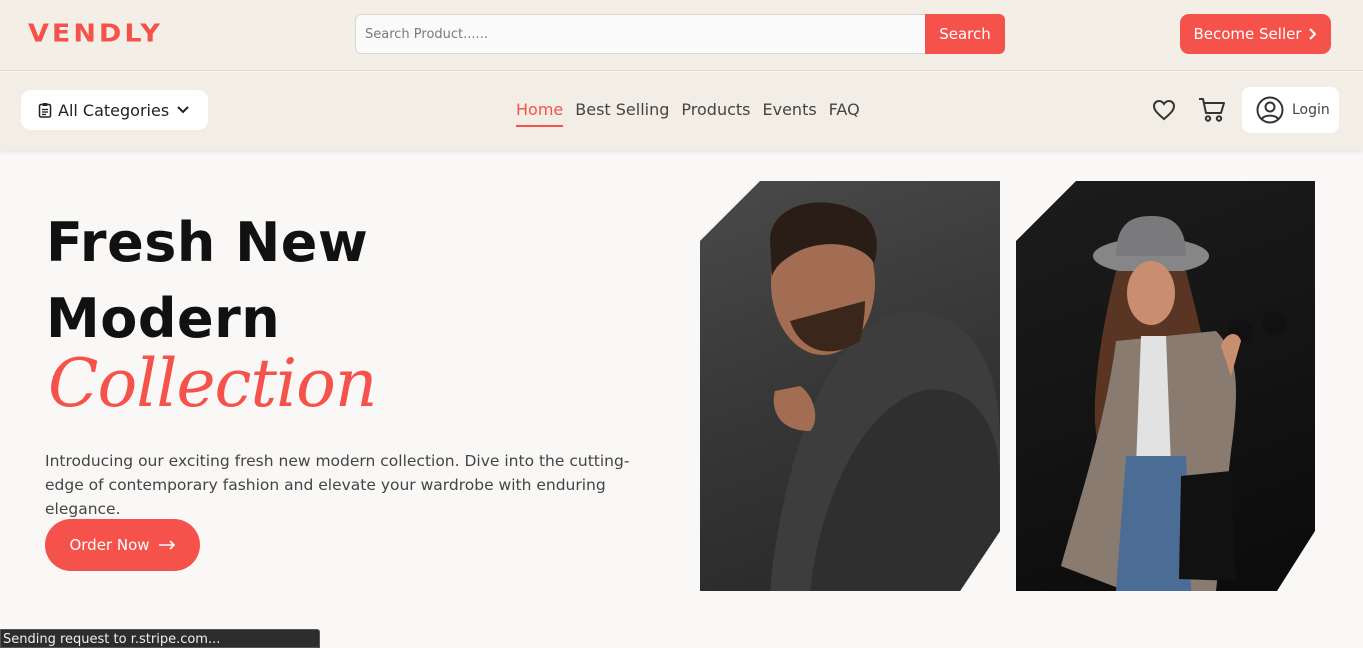 This screenshot has height=648, width=1363. Describe the element at coordinates (207, 242) in the screenshot. I see `hero-title-line1: Fresh New` at that location.